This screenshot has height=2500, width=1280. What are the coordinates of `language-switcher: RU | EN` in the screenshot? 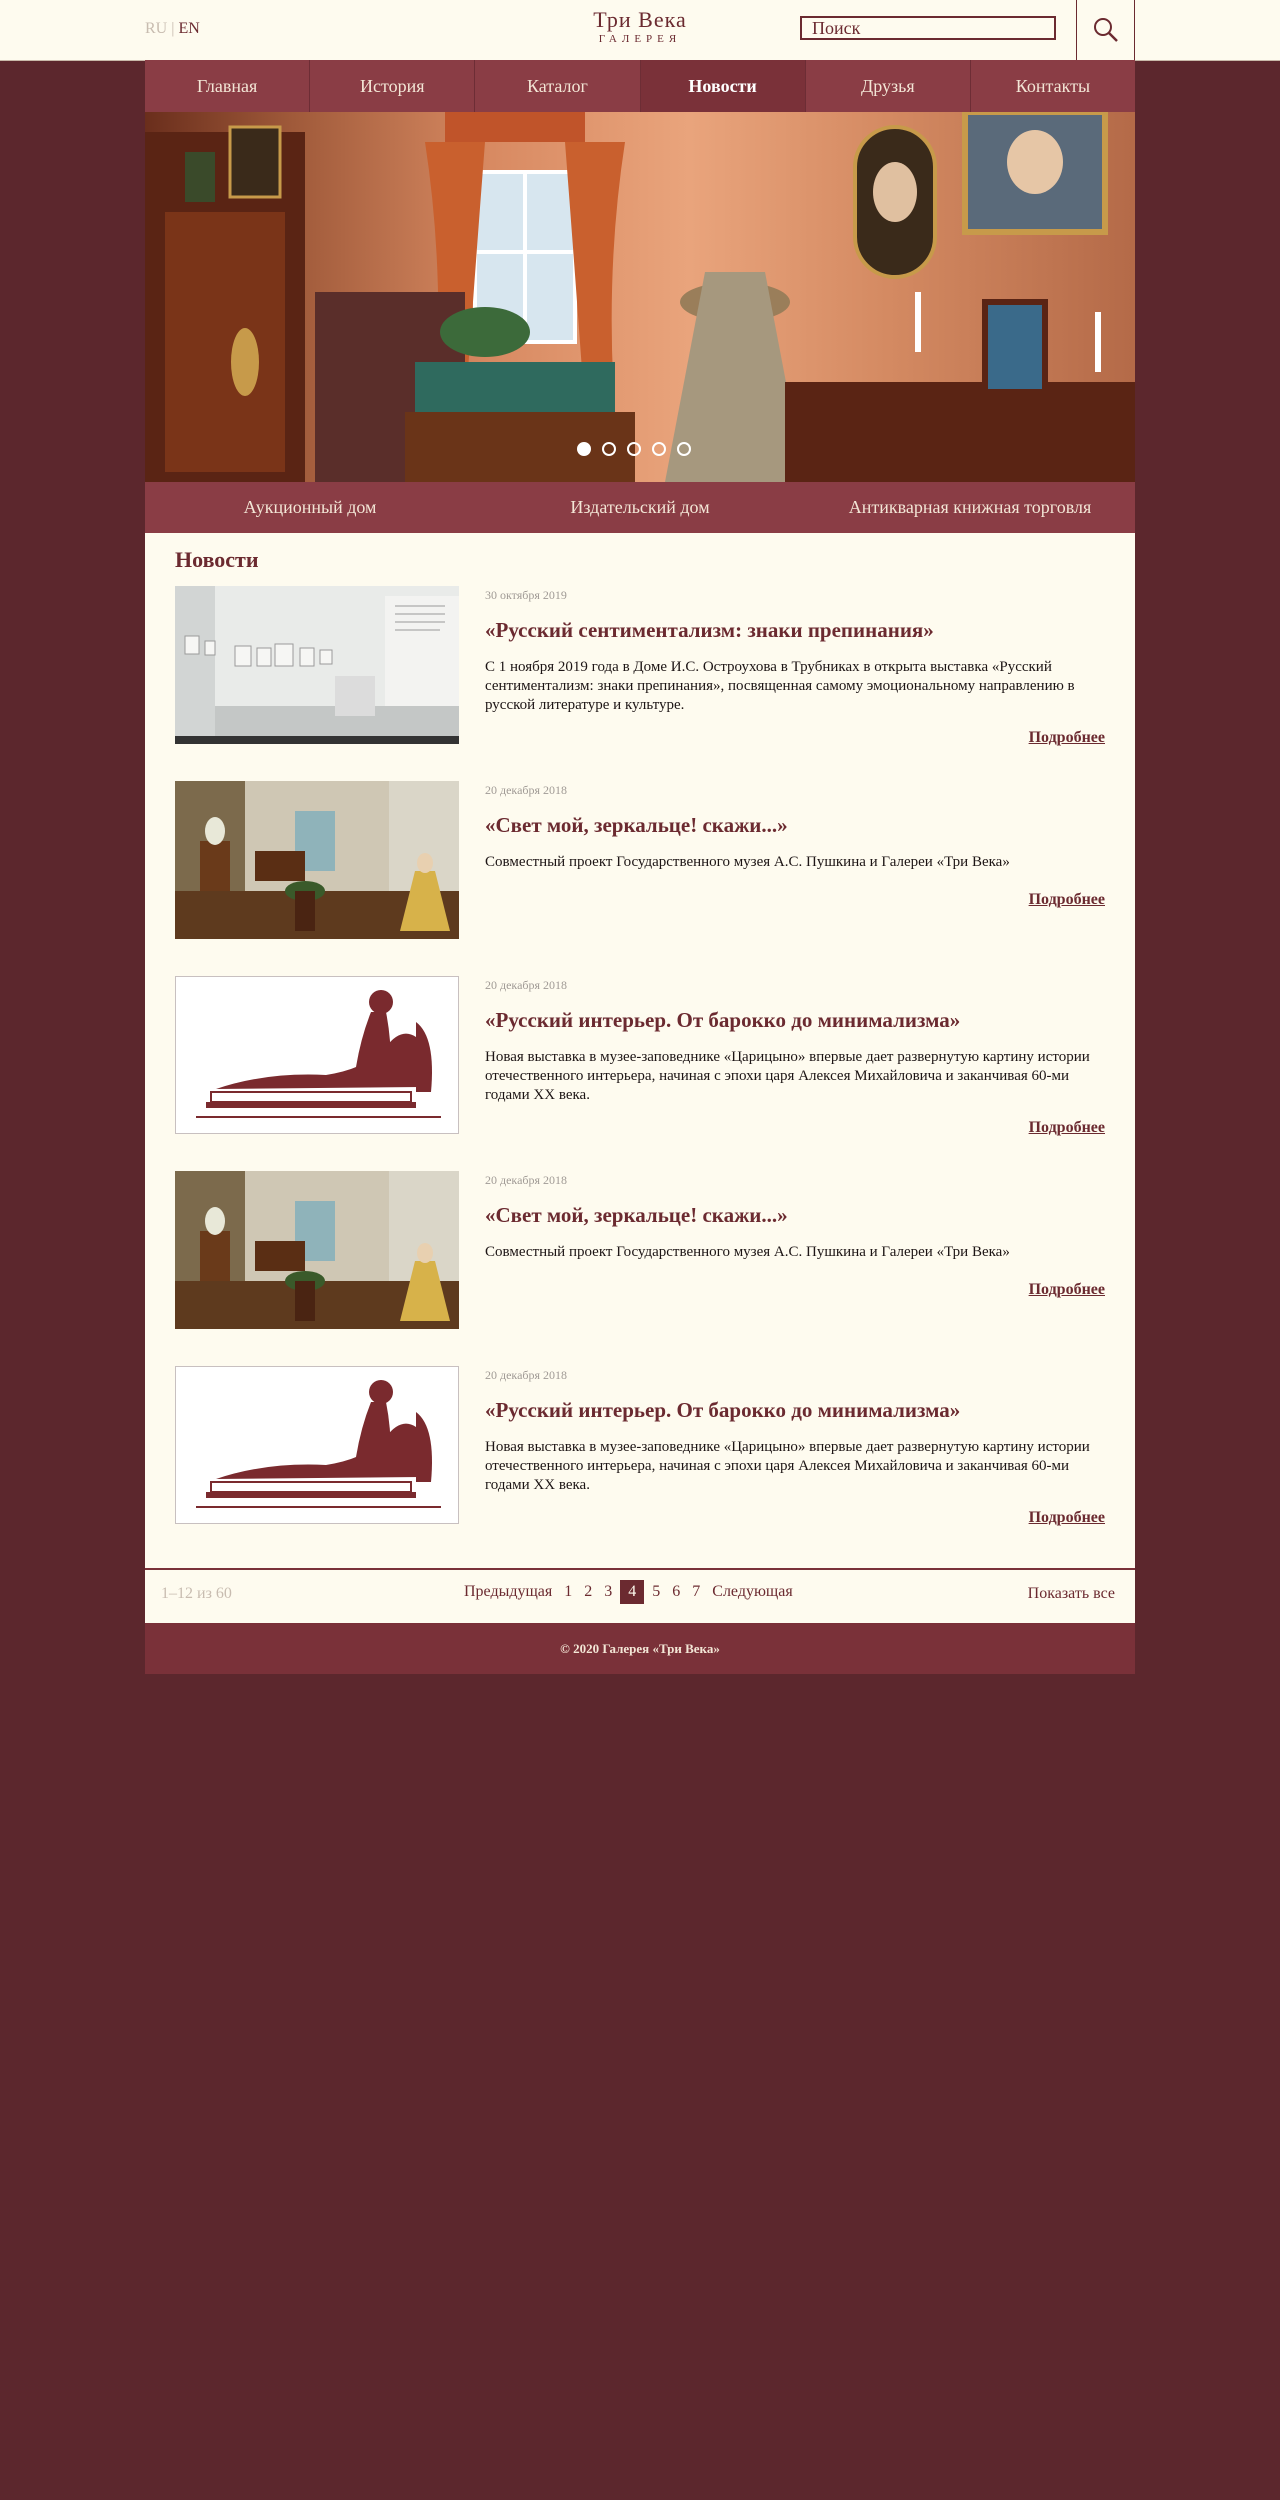 It's located at (172, 29).